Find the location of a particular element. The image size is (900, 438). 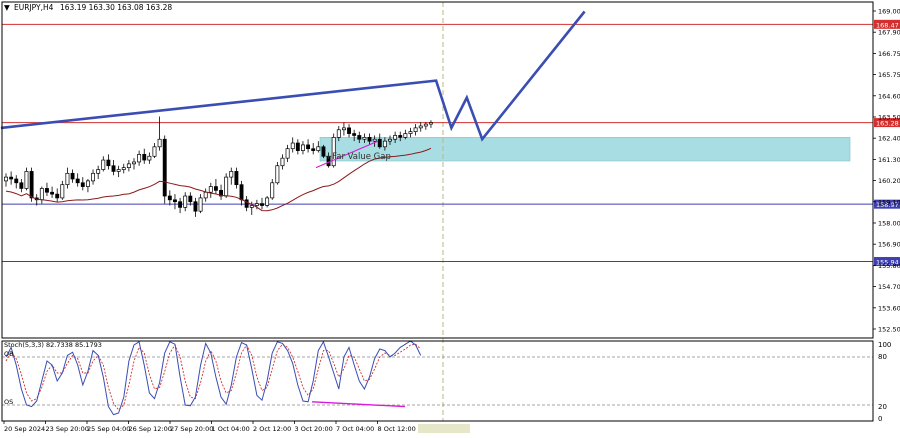

time-label-8: 7 Oct 04:00 is located at coordinates (355, 429).